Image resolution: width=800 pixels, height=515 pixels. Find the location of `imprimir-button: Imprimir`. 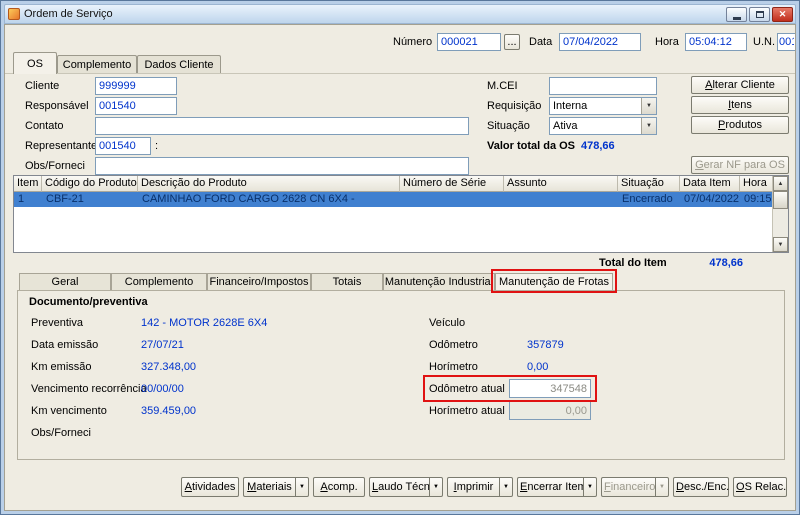

imprimir-button: Imprimir is located at coordinates (473, 487).